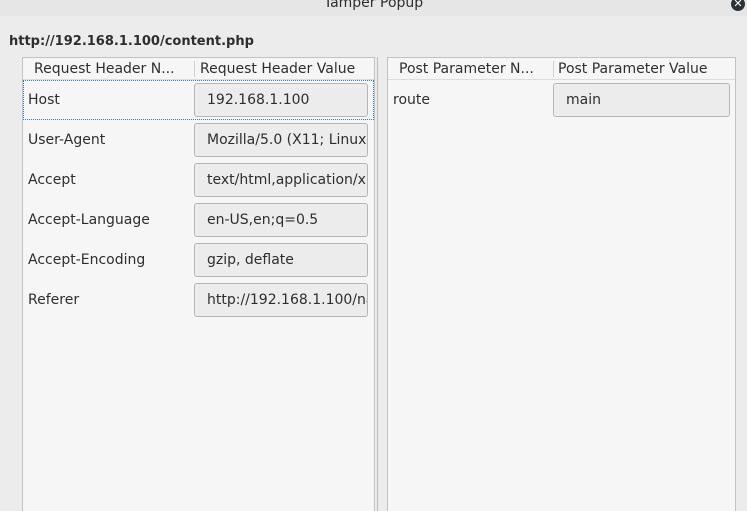  I want to click on post-param-name: route, so click(411, 100).